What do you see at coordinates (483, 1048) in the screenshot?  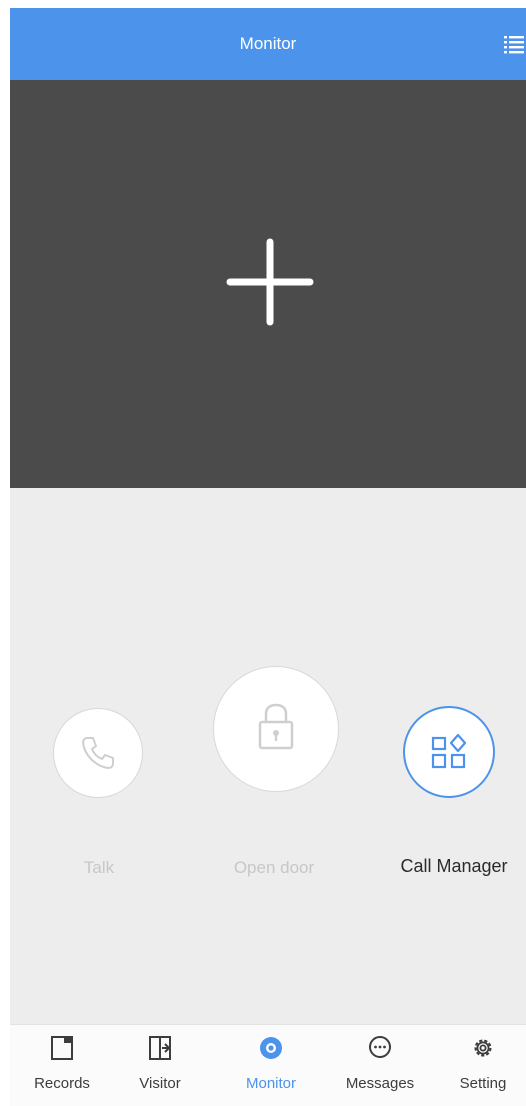 I see `gear-icon` at bounding box center [483, 1048].